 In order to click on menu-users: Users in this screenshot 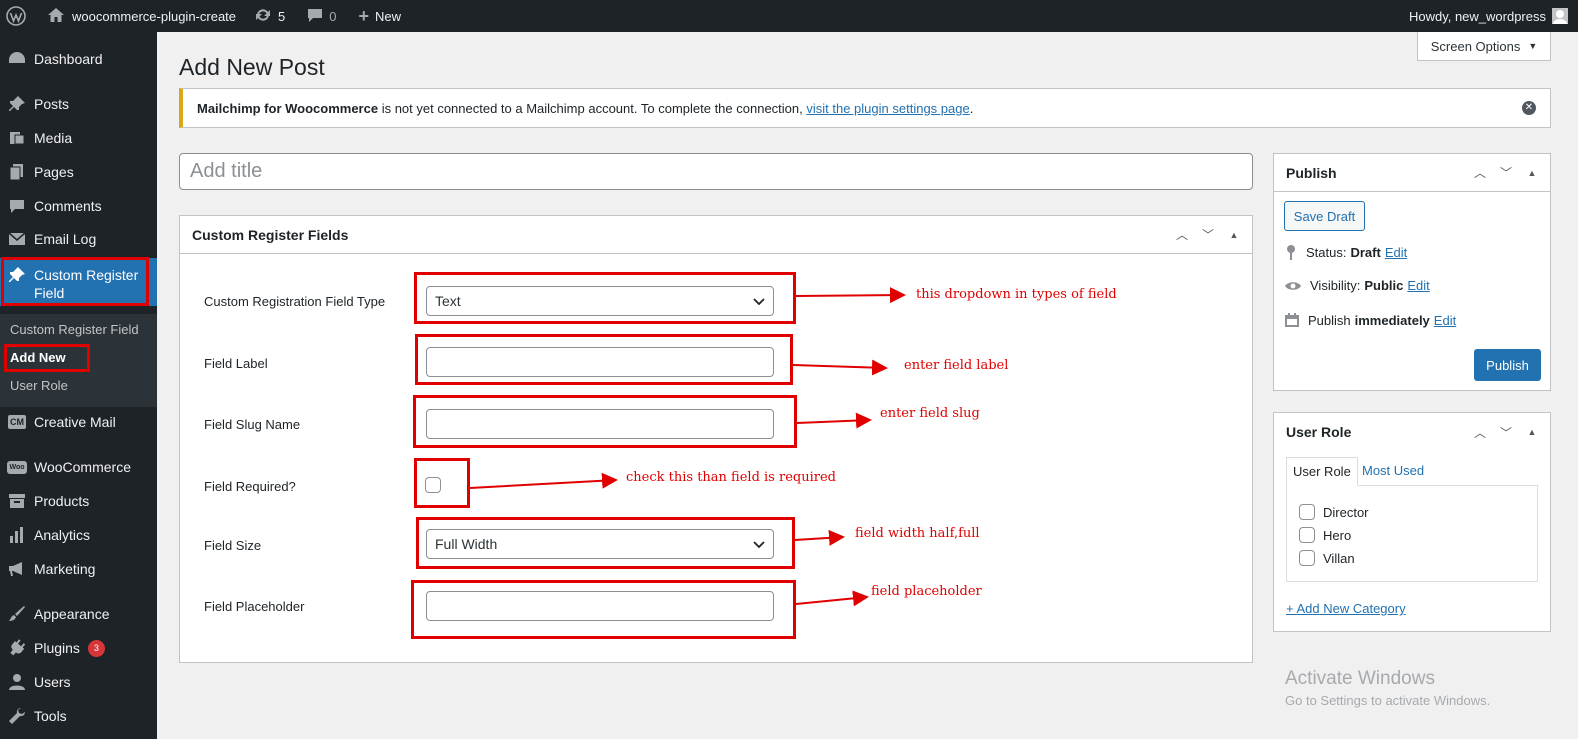, I will do `click(78, 682)`.